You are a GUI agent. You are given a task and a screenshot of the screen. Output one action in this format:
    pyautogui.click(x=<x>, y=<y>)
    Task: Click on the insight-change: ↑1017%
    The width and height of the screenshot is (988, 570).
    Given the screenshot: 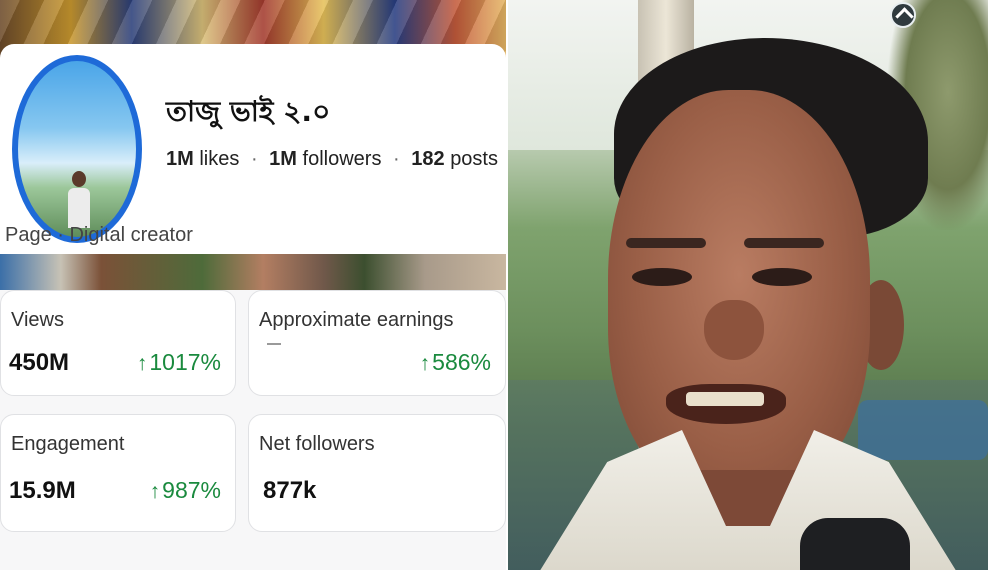 What is the action you would take?
    pyautogui.click(x=178, y=362)
    